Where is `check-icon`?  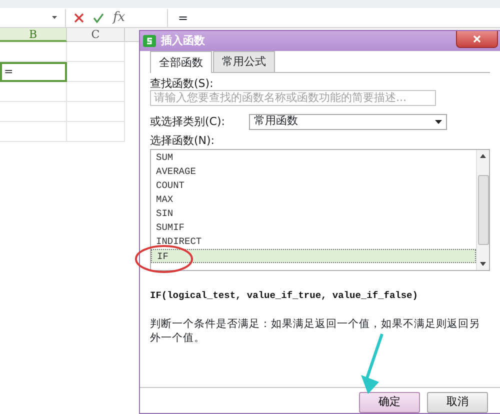
check-icon is located at coordinates (98, 17).